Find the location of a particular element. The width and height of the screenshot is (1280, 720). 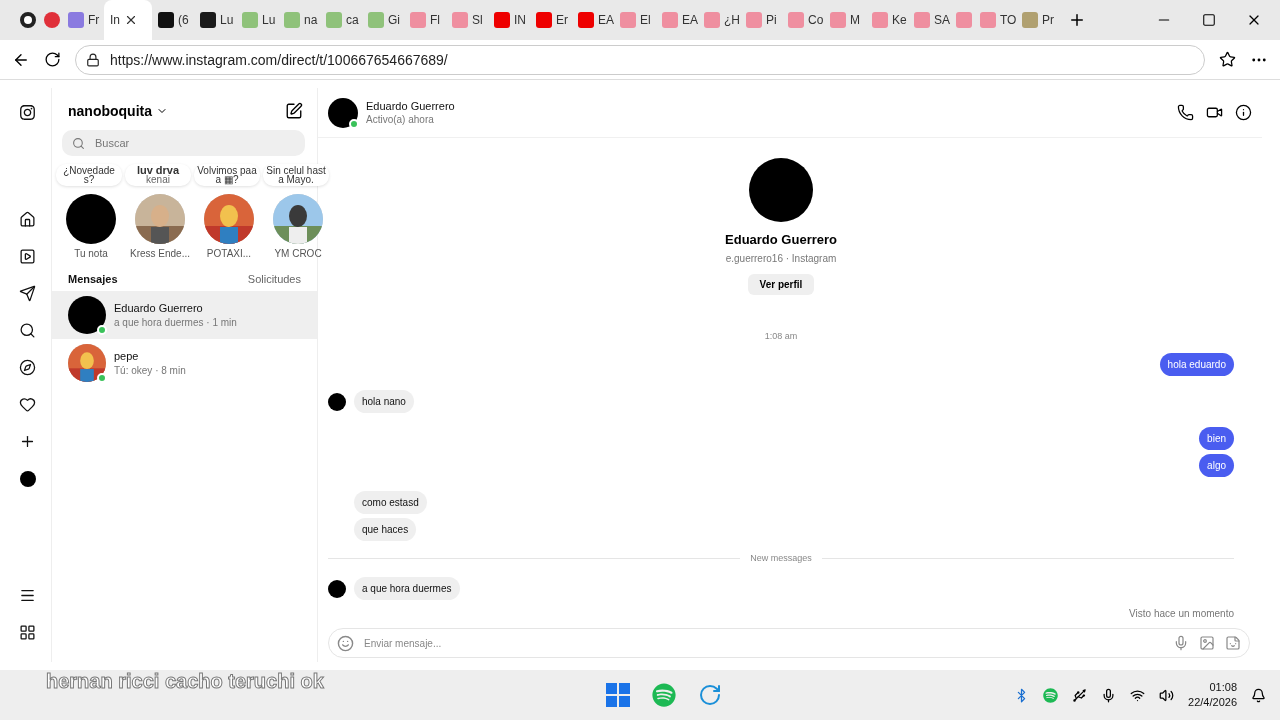

username: nanoboquita is located at coordinates (118, 111).